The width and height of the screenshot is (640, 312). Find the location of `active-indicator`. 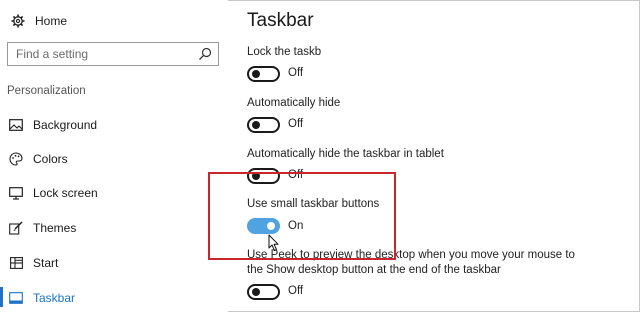

active-indicator is located at coordinates (1, 297).